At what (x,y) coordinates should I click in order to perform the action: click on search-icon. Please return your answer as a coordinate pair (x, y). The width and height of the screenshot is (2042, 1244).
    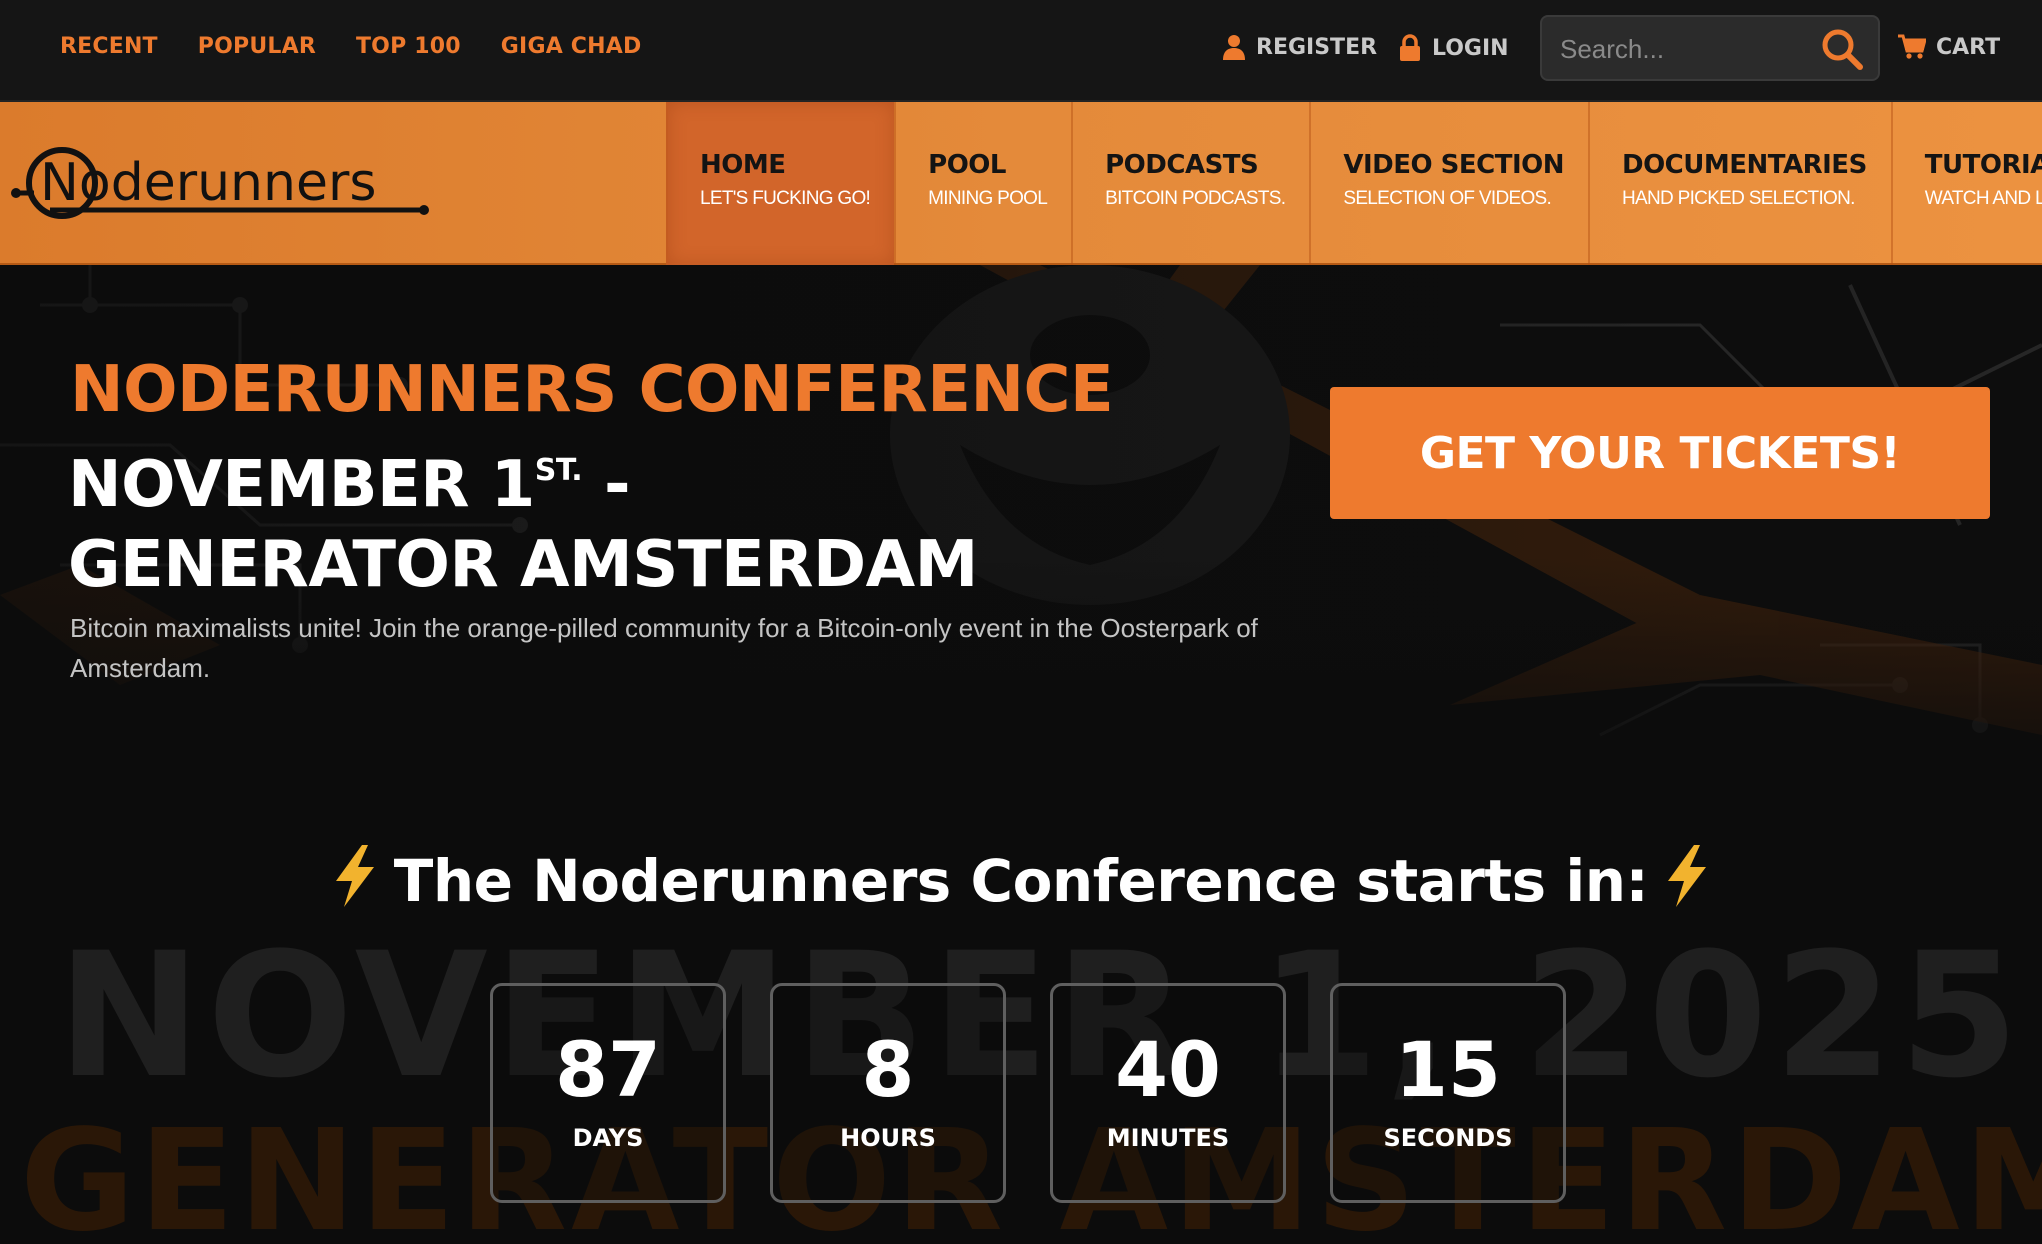
    Looking at the image, I should click on (1842, 49).